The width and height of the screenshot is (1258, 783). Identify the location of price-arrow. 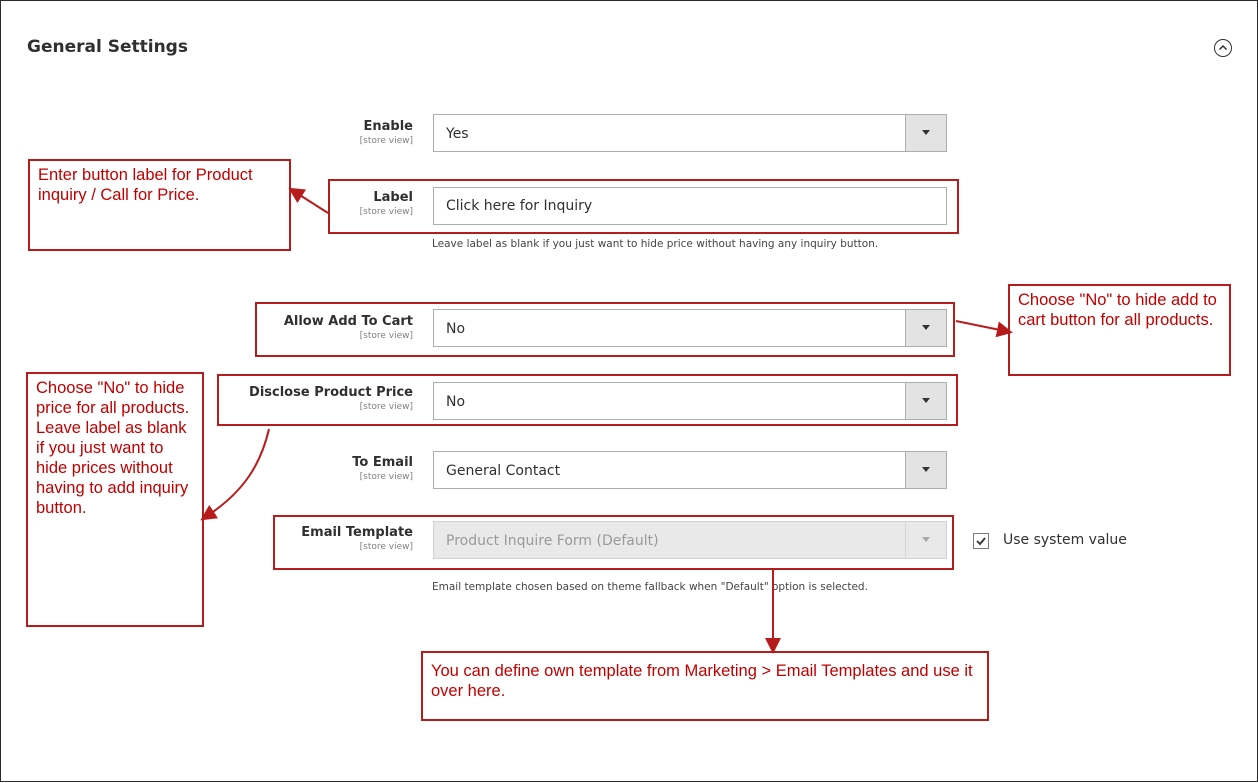
(235, 474).